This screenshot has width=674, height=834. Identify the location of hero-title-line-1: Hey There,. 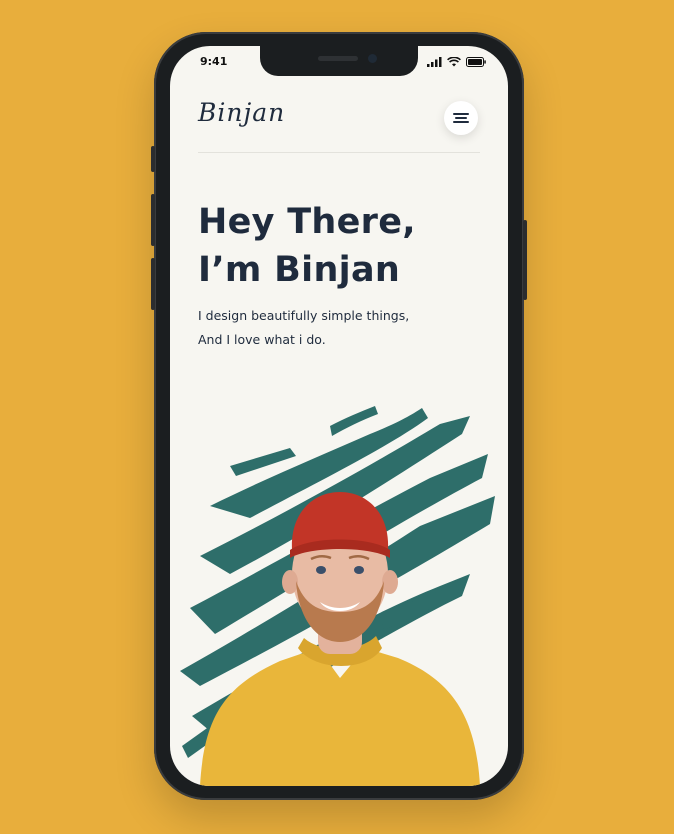
(307, 222).